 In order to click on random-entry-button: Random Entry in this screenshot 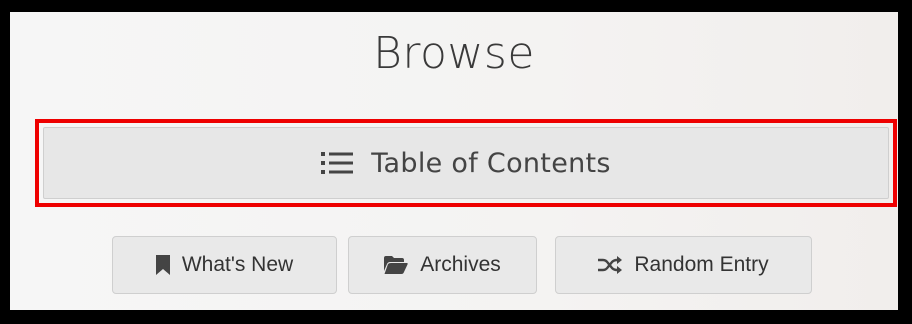, I will do `click(683, 265)`.